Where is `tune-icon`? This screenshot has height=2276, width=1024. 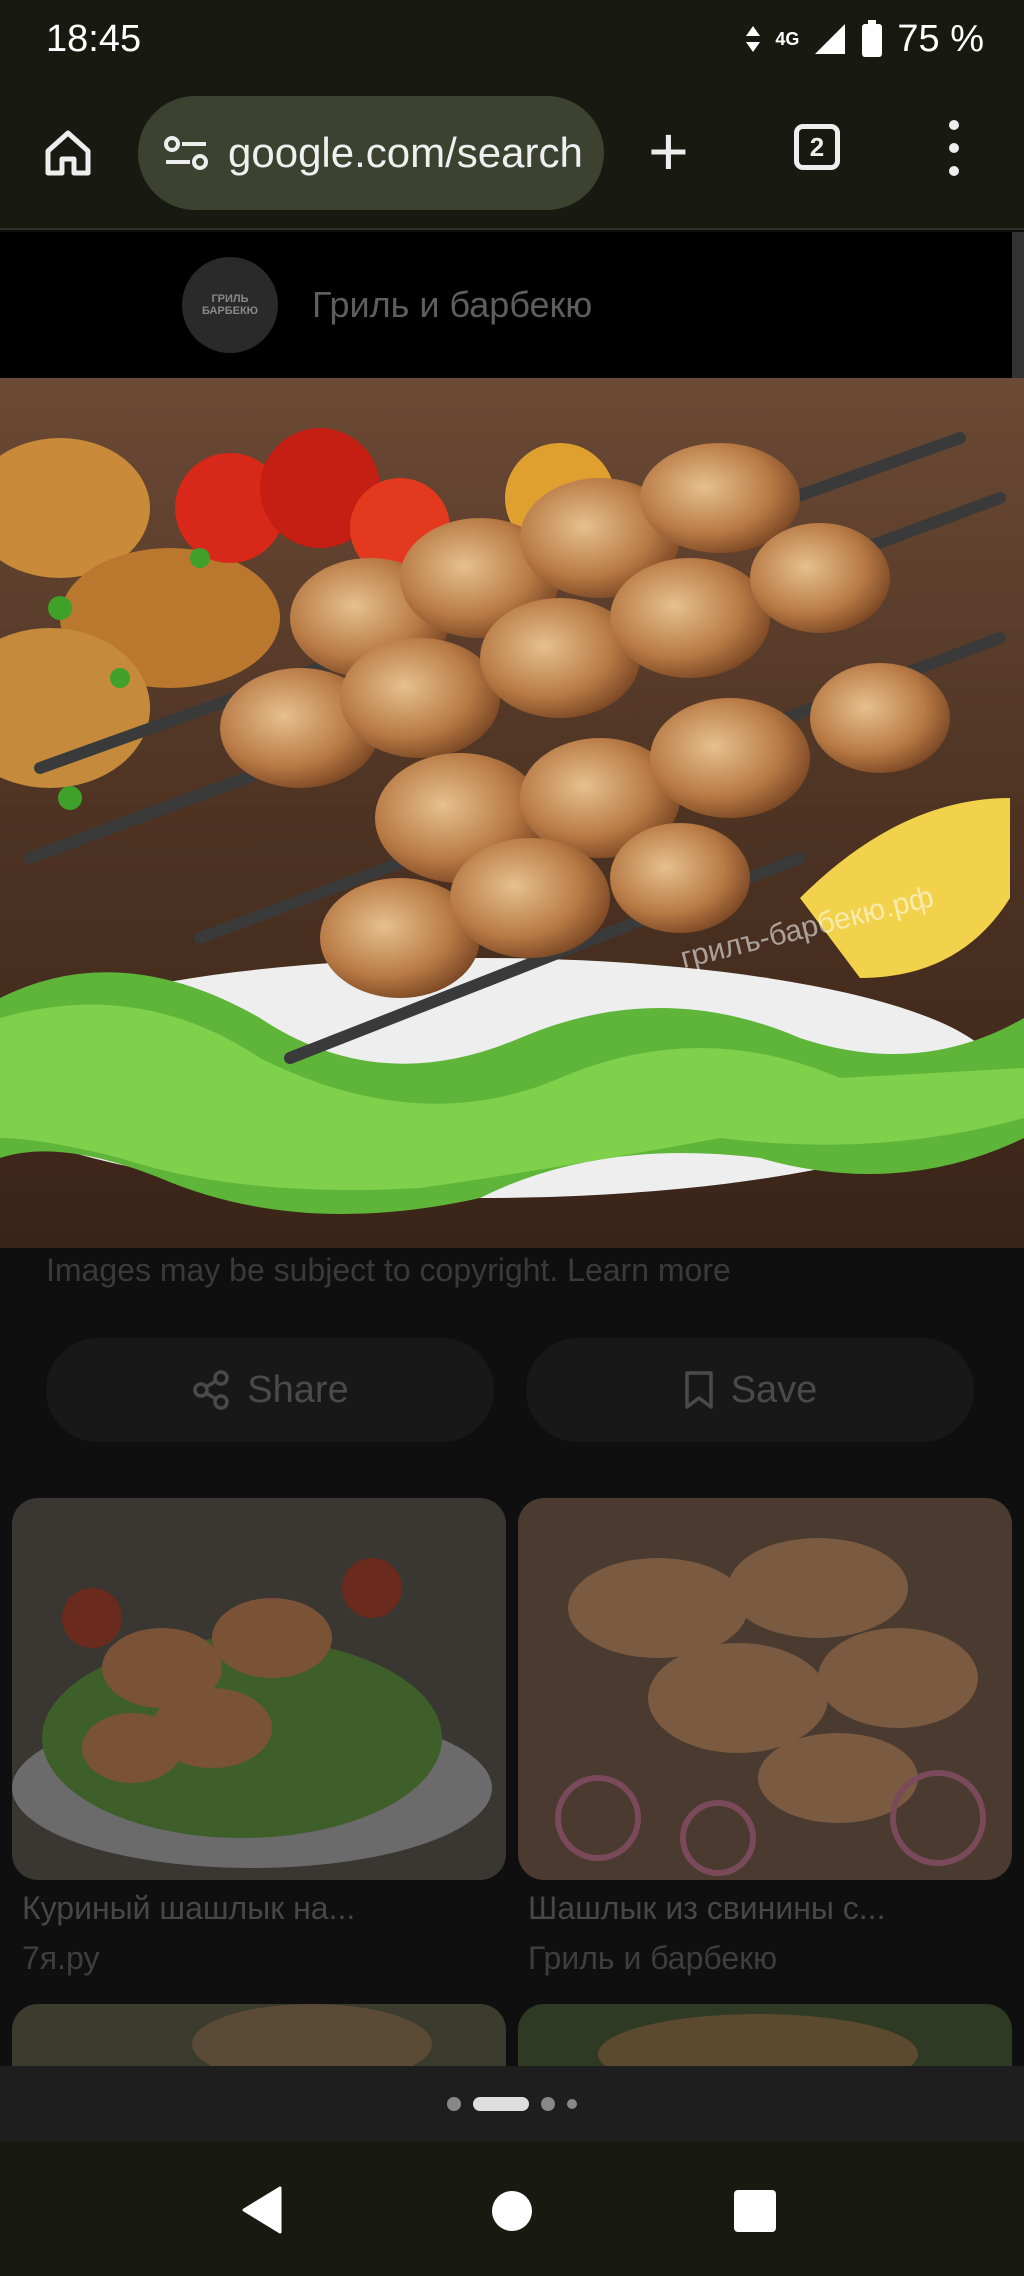
tune-icon is located at coordinates (186, 153).